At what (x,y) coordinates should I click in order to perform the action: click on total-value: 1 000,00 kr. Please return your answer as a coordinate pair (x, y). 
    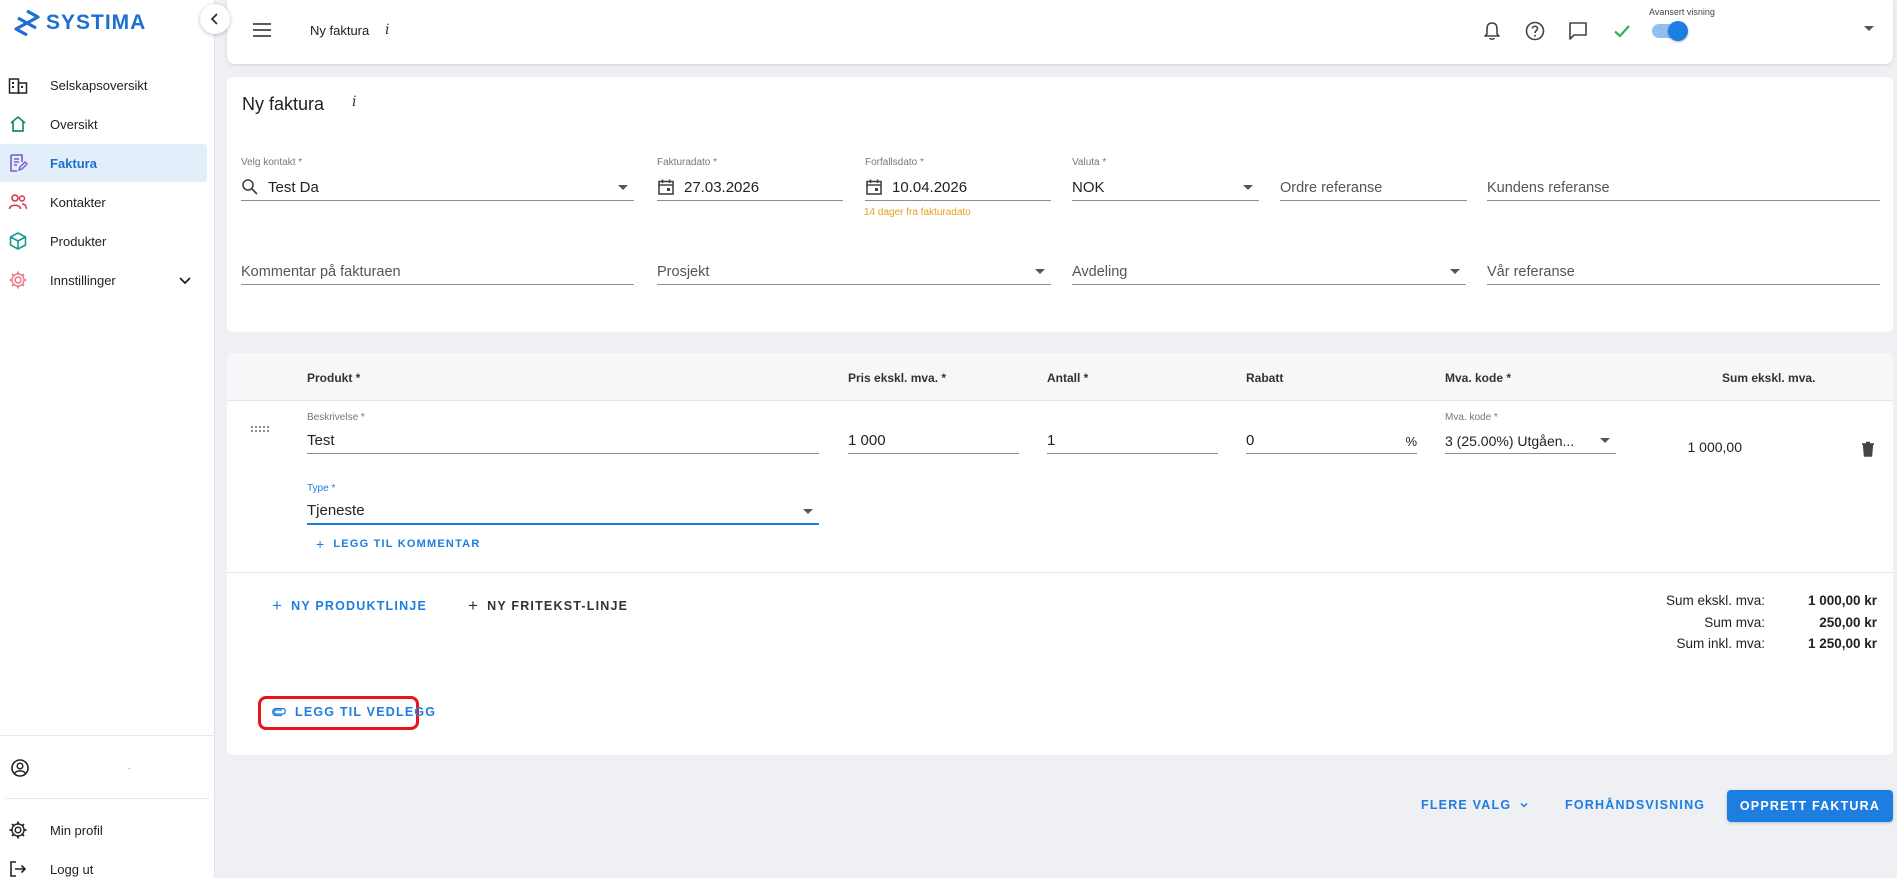
    Looking at the image, I should click on (1842, 600).